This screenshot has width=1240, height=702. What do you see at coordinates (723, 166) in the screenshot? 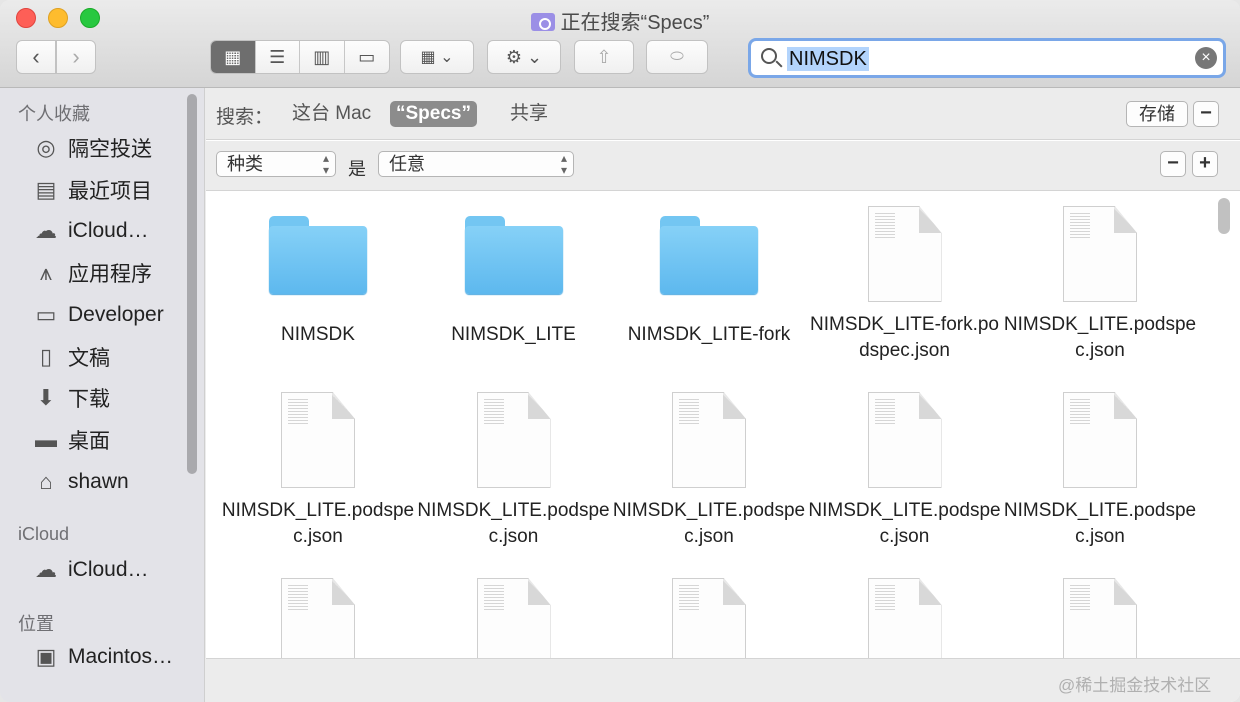
I see `search-rule-bar: 种类 ▴ ▾ 是 任意 ▴ ▾ − +` at bounding box center [723, 166].